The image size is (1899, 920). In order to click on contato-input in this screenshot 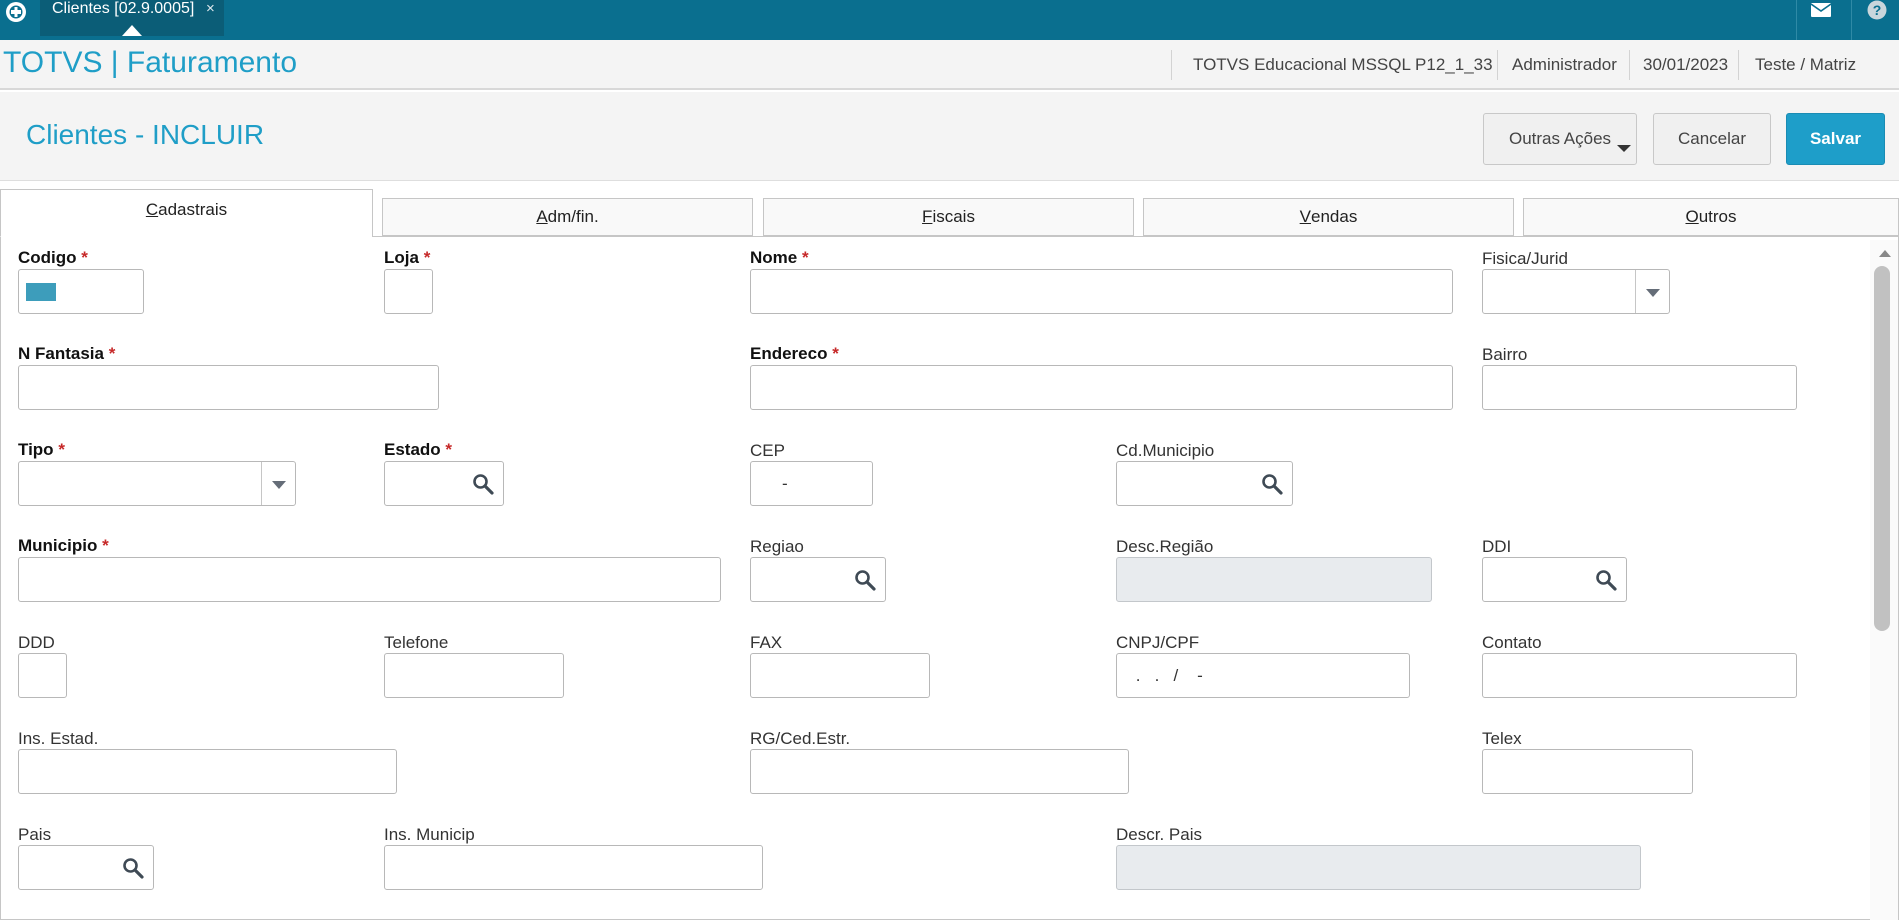, I will do `click(1639, 675)`.